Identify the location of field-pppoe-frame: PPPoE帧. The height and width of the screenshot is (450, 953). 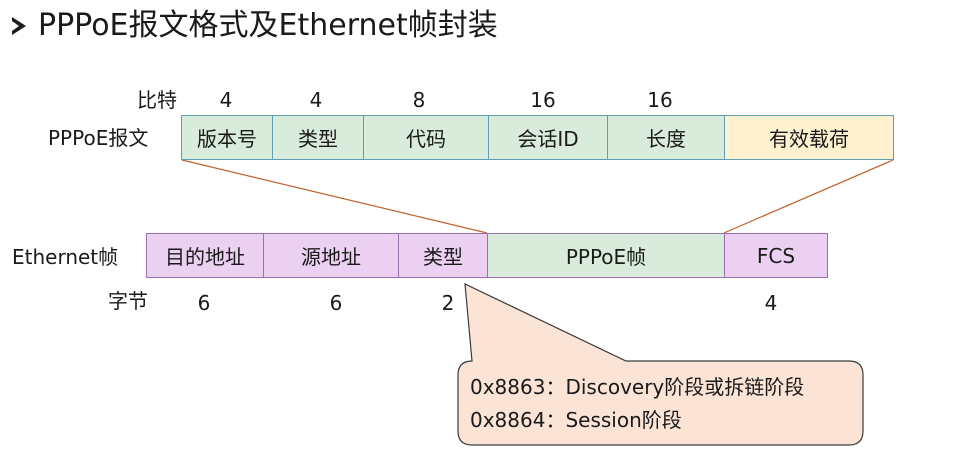
(606, 255).